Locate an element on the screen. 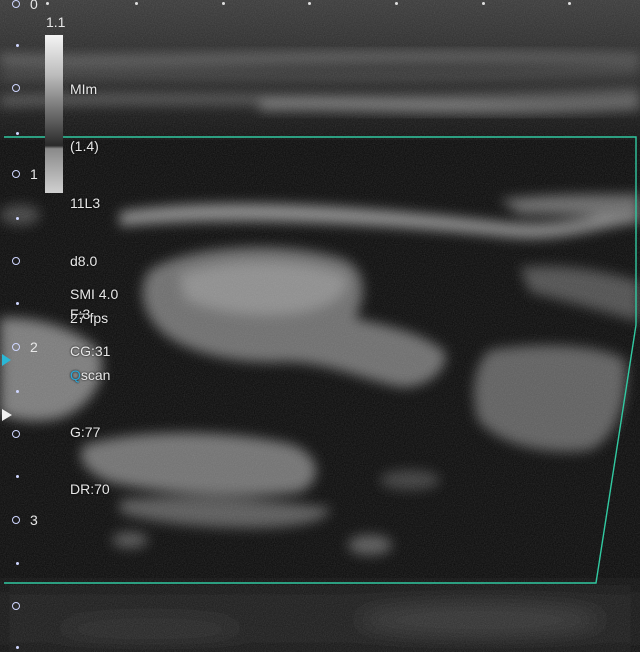 Image resolution: width=640 pixels, height=652 pixels. depth-label-1: 1 is located at coordinates (34, 174).